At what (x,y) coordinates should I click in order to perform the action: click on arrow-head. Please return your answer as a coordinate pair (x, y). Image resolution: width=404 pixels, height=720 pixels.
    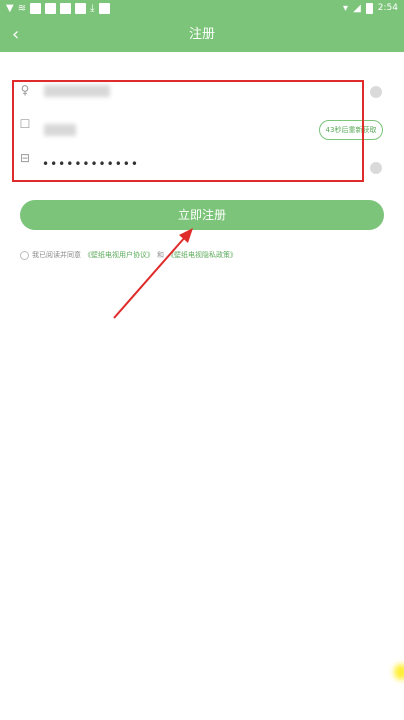
    Looking at the image, I should click on (186, 235).